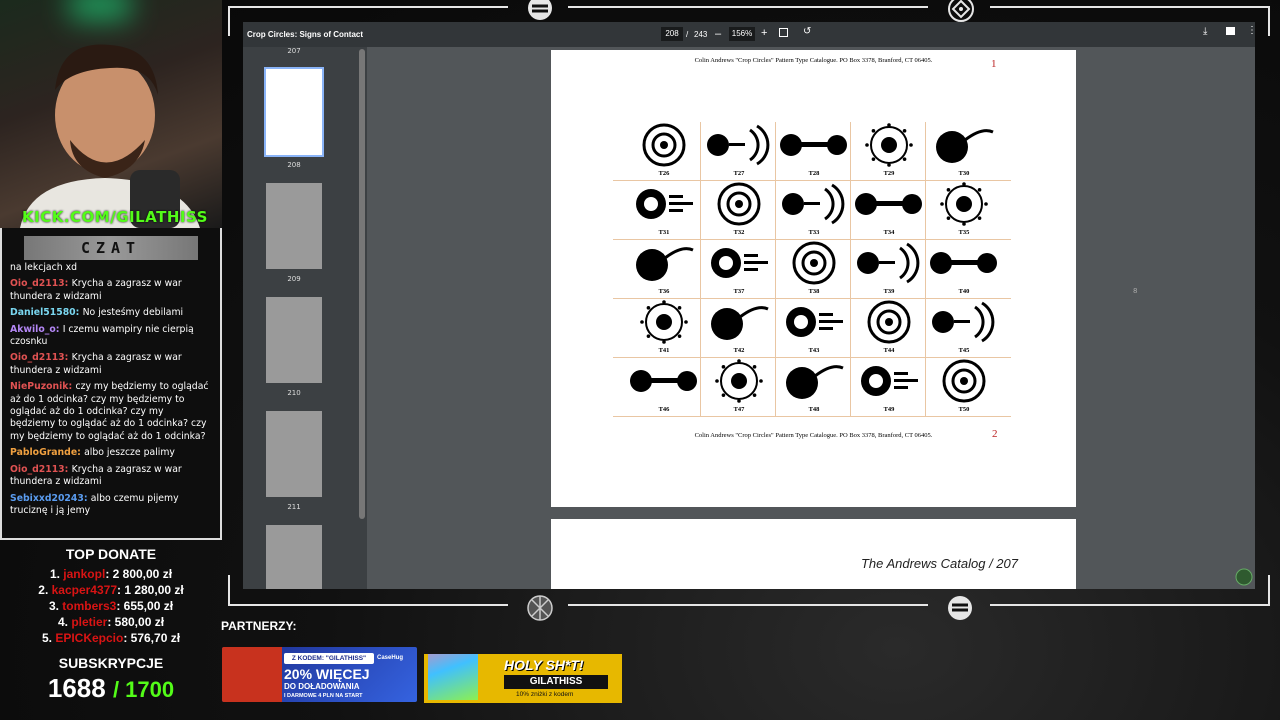 The image size is (1280, 720). What do you see at coordinates (111, 606) in the screenshot?
I see `donation-row: 3. tombers3: 655,00 zł` at bounding box center [111, 606].